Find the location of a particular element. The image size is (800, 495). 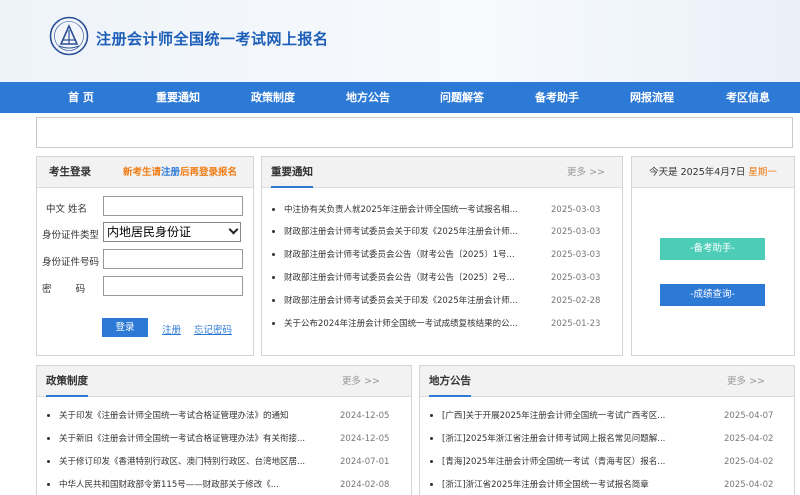

nav-item-exam-area-info: 考区信息 is located at coordinates (748, 97).